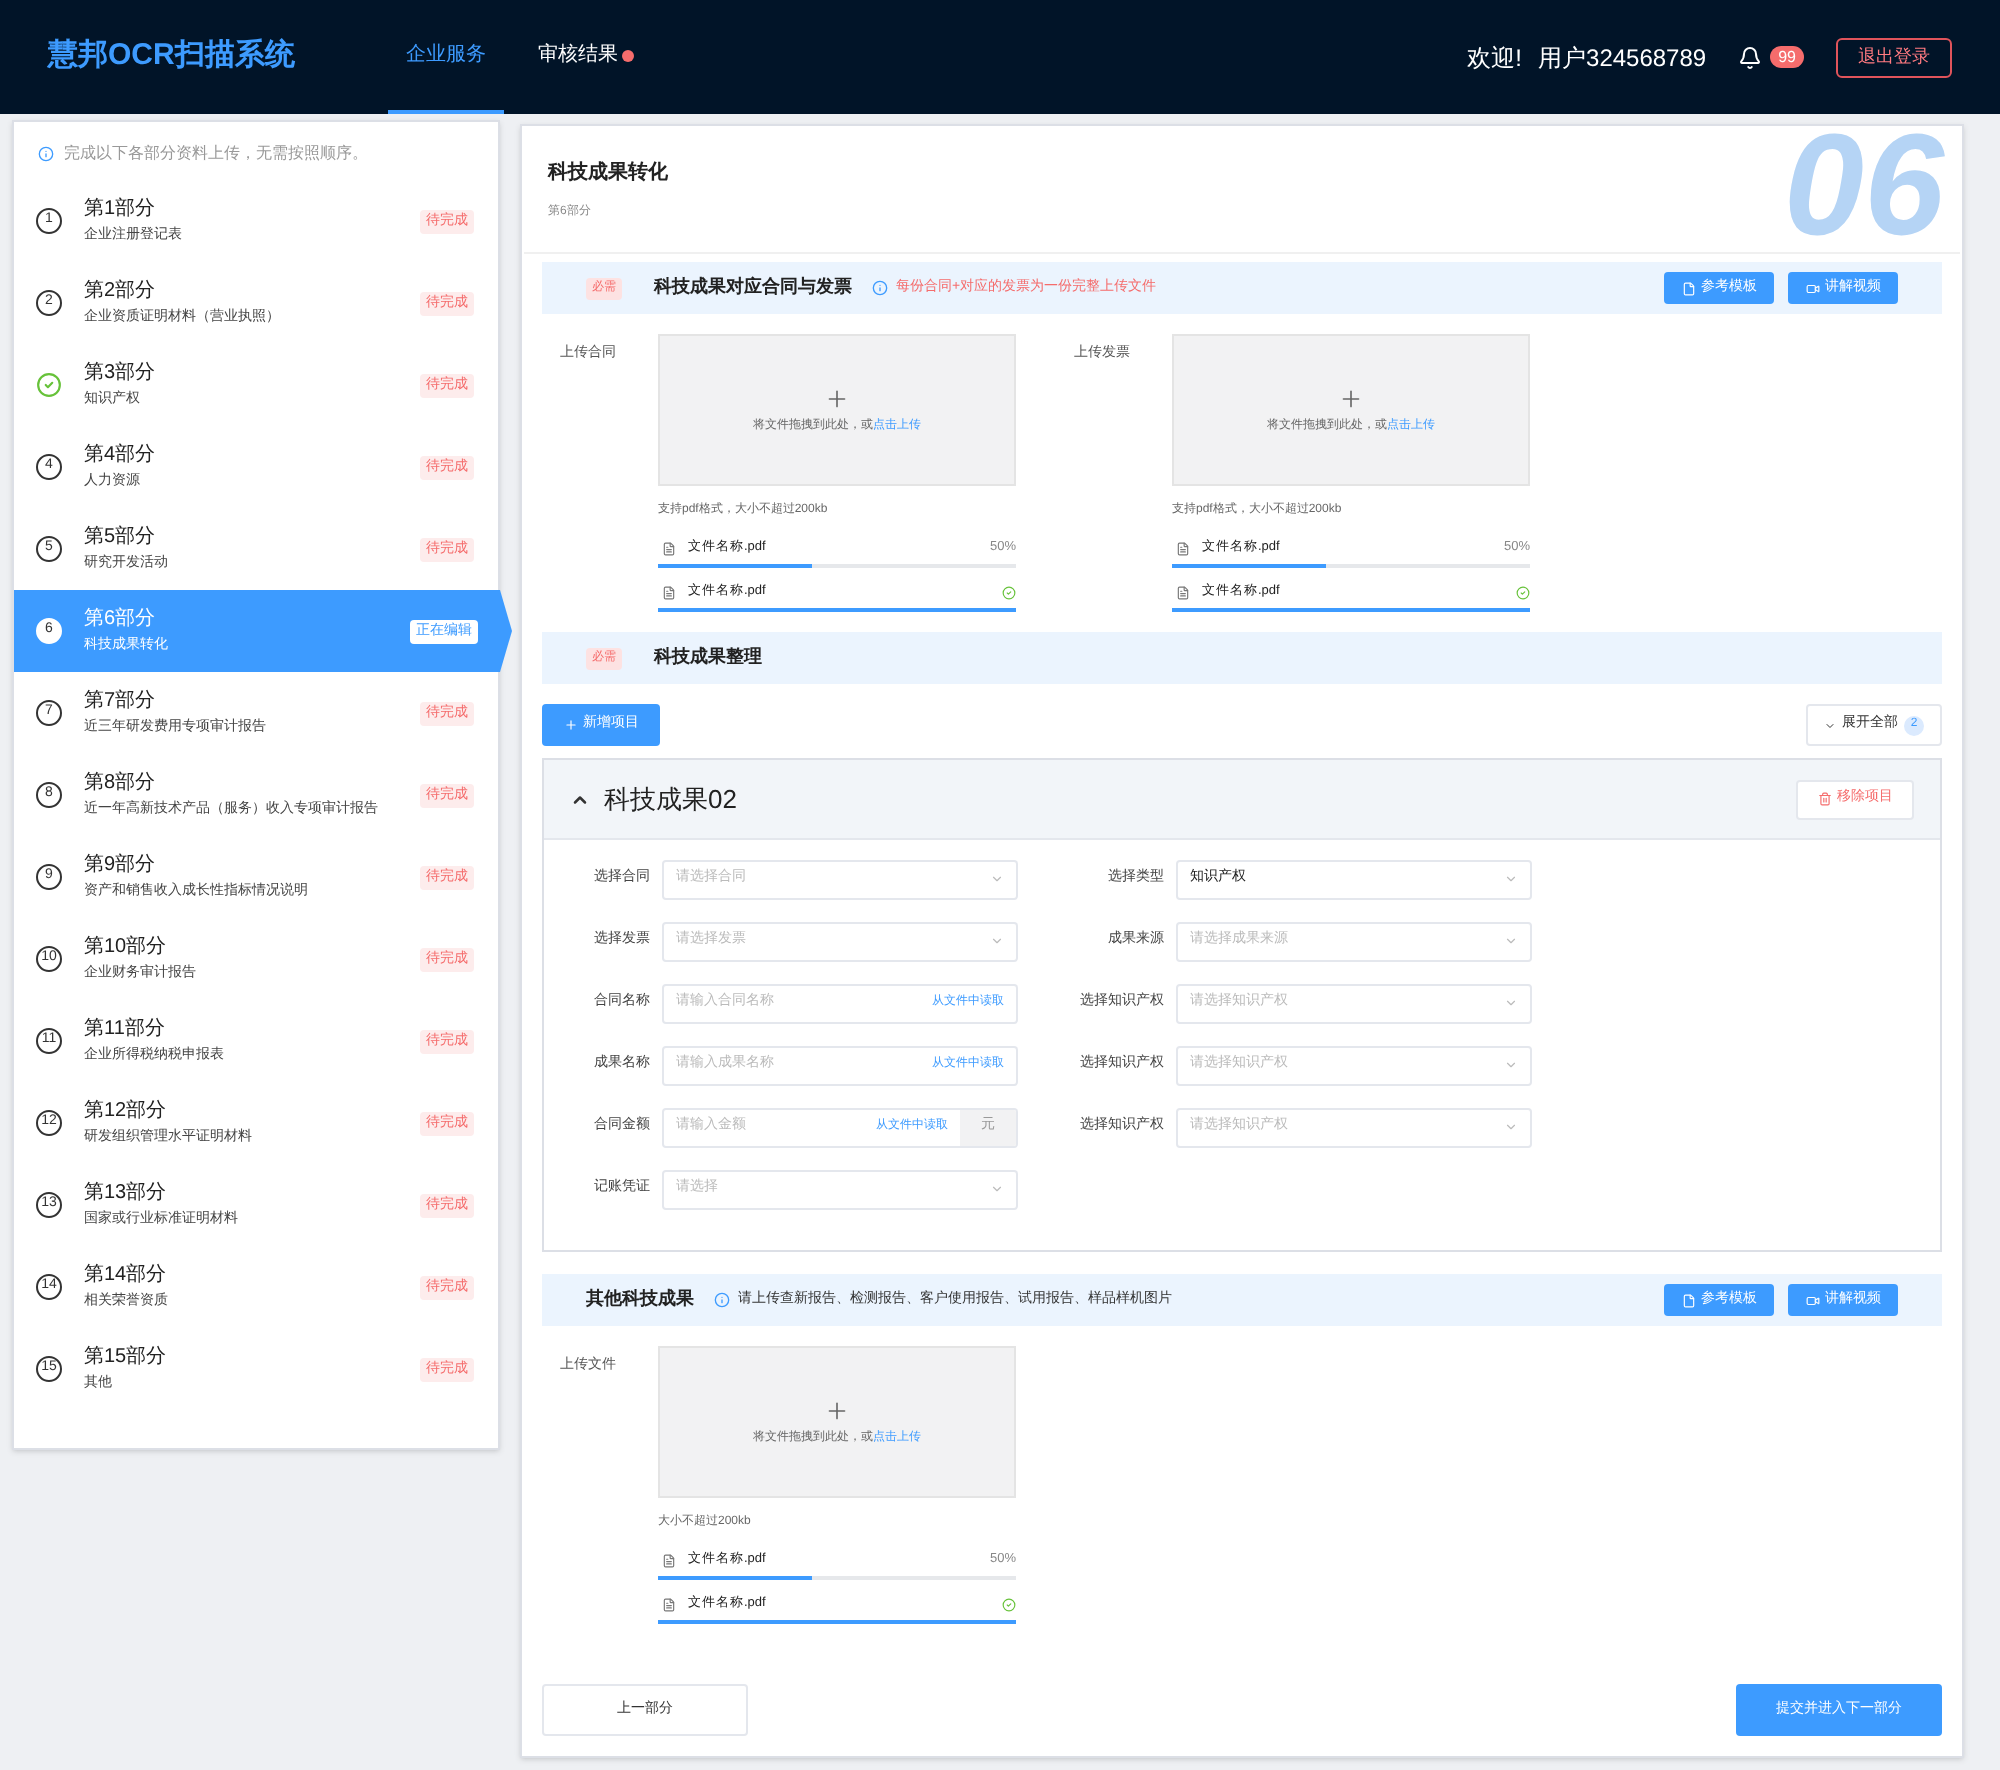 This screenshot has width=2000, height=1770. I want to click on section-title: 科技成果对应合同与发票, so click(753, 287).